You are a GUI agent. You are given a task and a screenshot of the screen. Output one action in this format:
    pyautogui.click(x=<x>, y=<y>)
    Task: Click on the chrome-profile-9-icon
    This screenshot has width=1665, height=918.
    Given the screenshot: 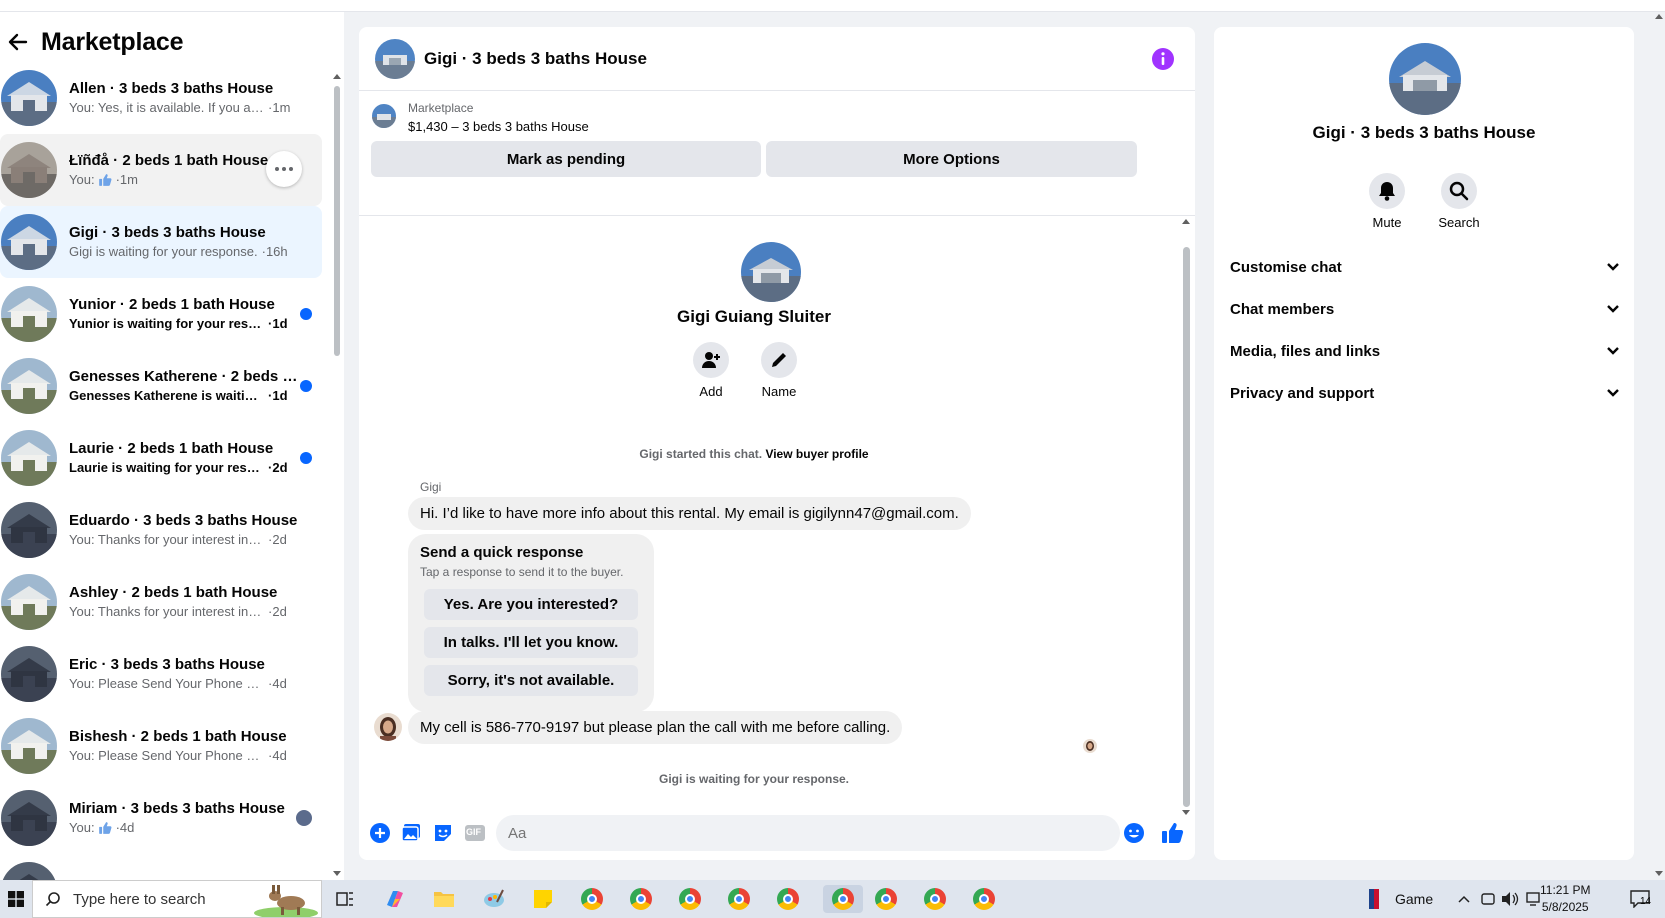 What is the action you would take?
    pyautogui.click(x=984, y=899)
    